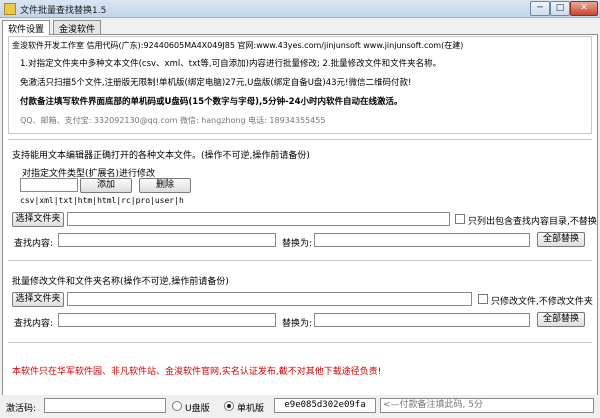 This screenshot has width=600, height=418. I want to click on list-only-checkbox, so click(460, 219).